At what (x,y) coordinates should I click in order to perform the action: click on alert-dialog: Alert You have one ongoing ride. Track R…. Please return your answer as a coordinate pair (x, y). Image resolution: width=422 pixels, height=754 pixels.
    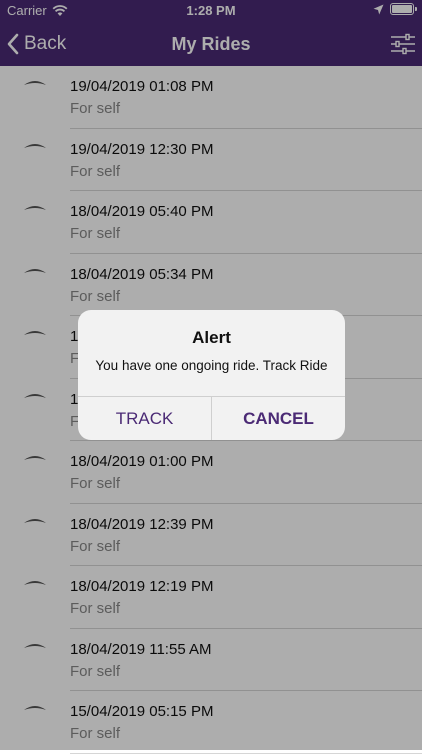
    Looking at the image, I should click on (211, 375).